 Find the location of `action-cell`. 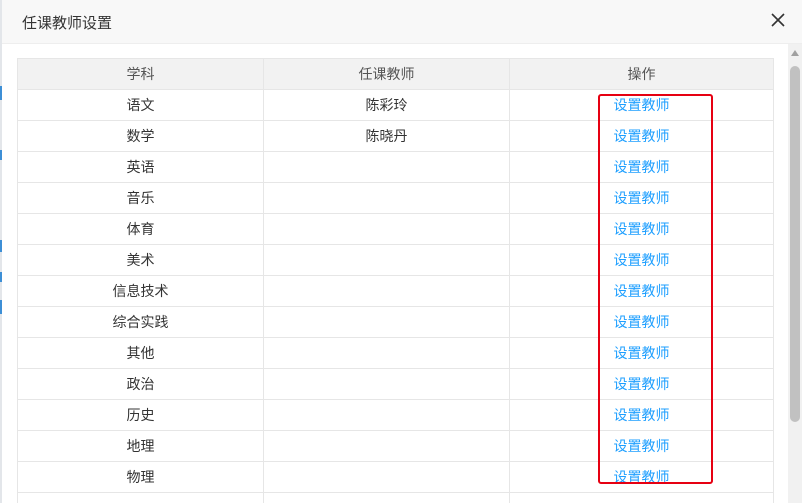

action-cell is located at coordinates (641, 497).